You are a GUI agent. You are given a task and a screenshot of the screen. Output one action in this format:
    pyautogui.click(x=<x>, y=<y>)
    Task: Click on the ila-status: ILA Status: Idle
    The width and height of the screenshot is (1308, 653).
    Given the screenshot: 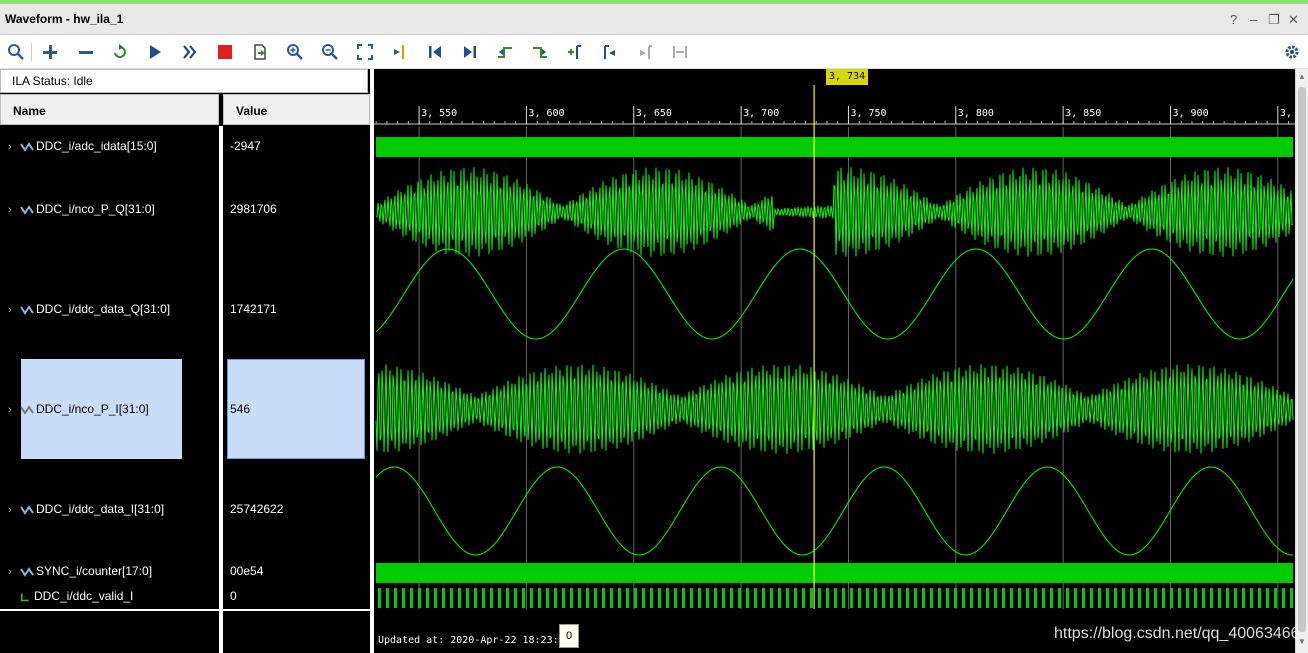 What is the action you would take?
    pyautogui.click(x=184, y=81)
    